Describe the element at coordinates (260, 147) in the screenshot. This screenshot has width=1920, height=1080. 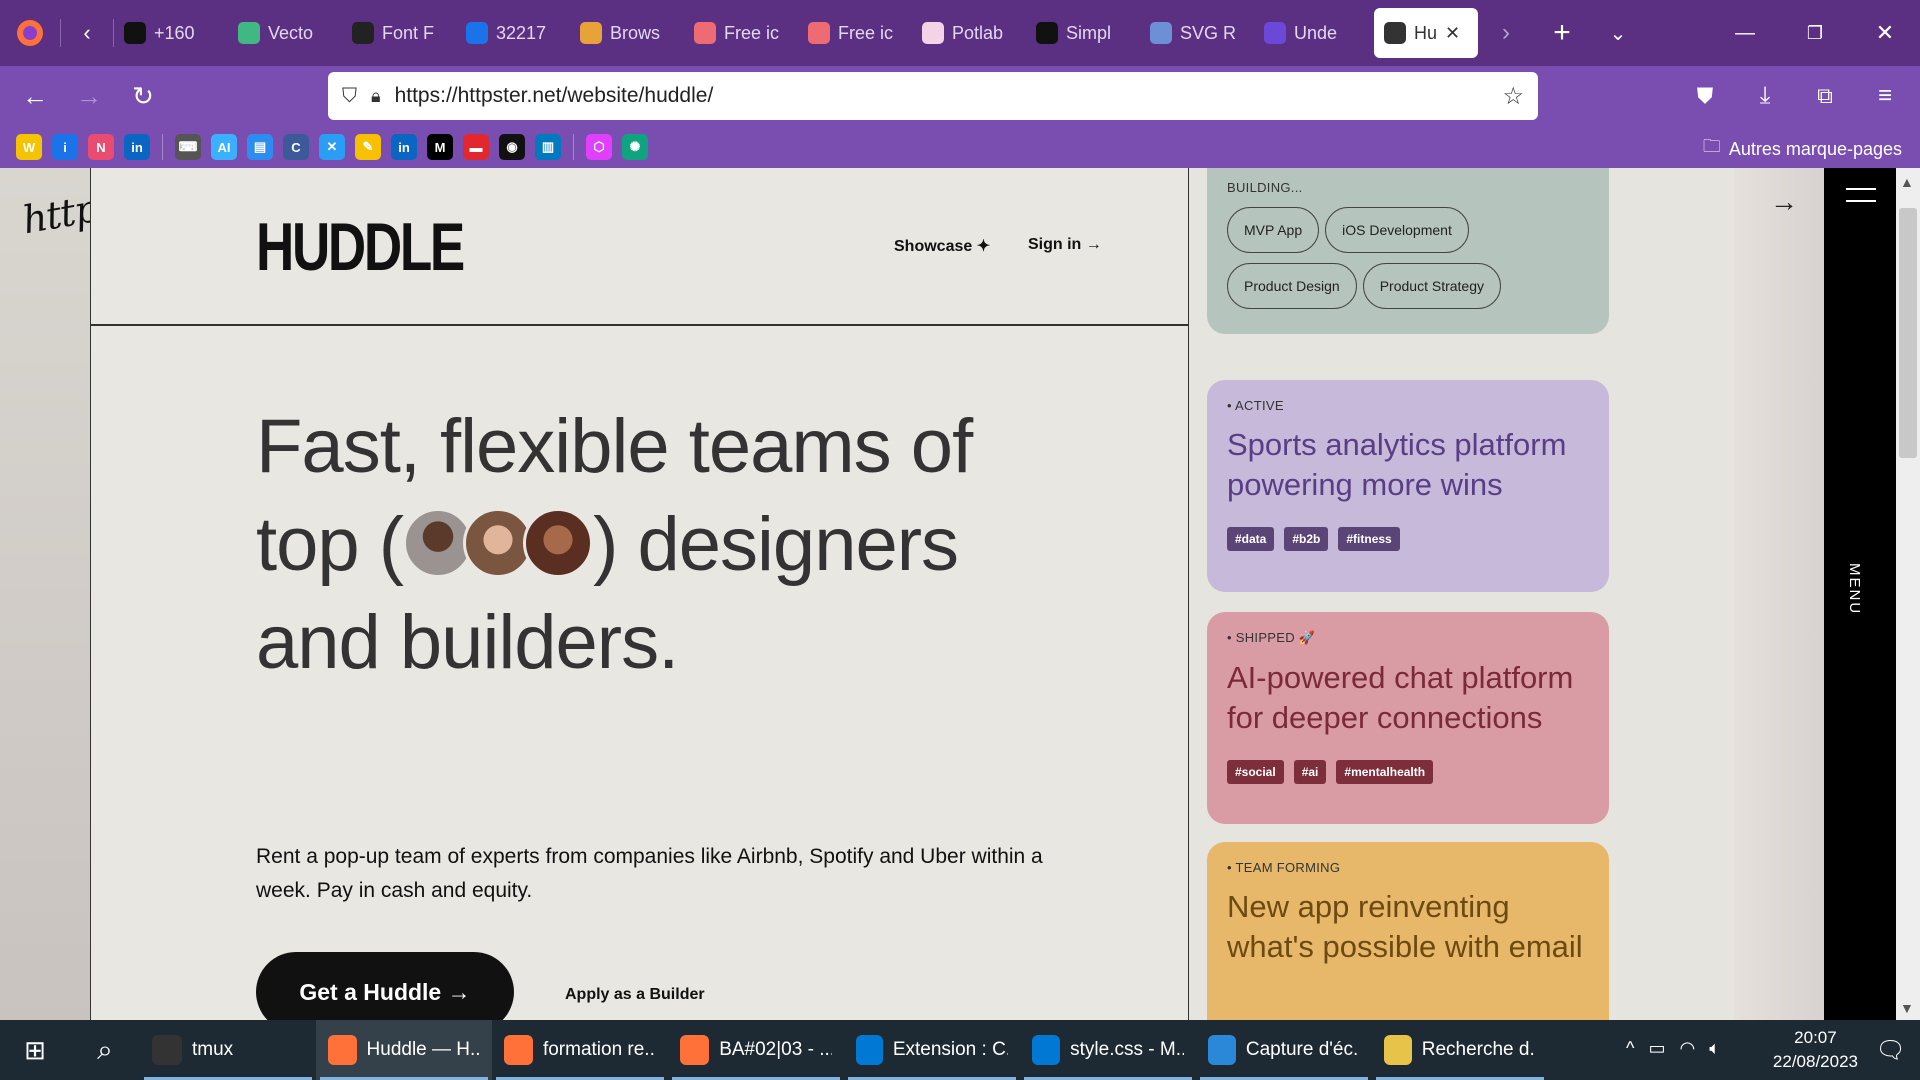
I see `form-icon: ▤` at that location.